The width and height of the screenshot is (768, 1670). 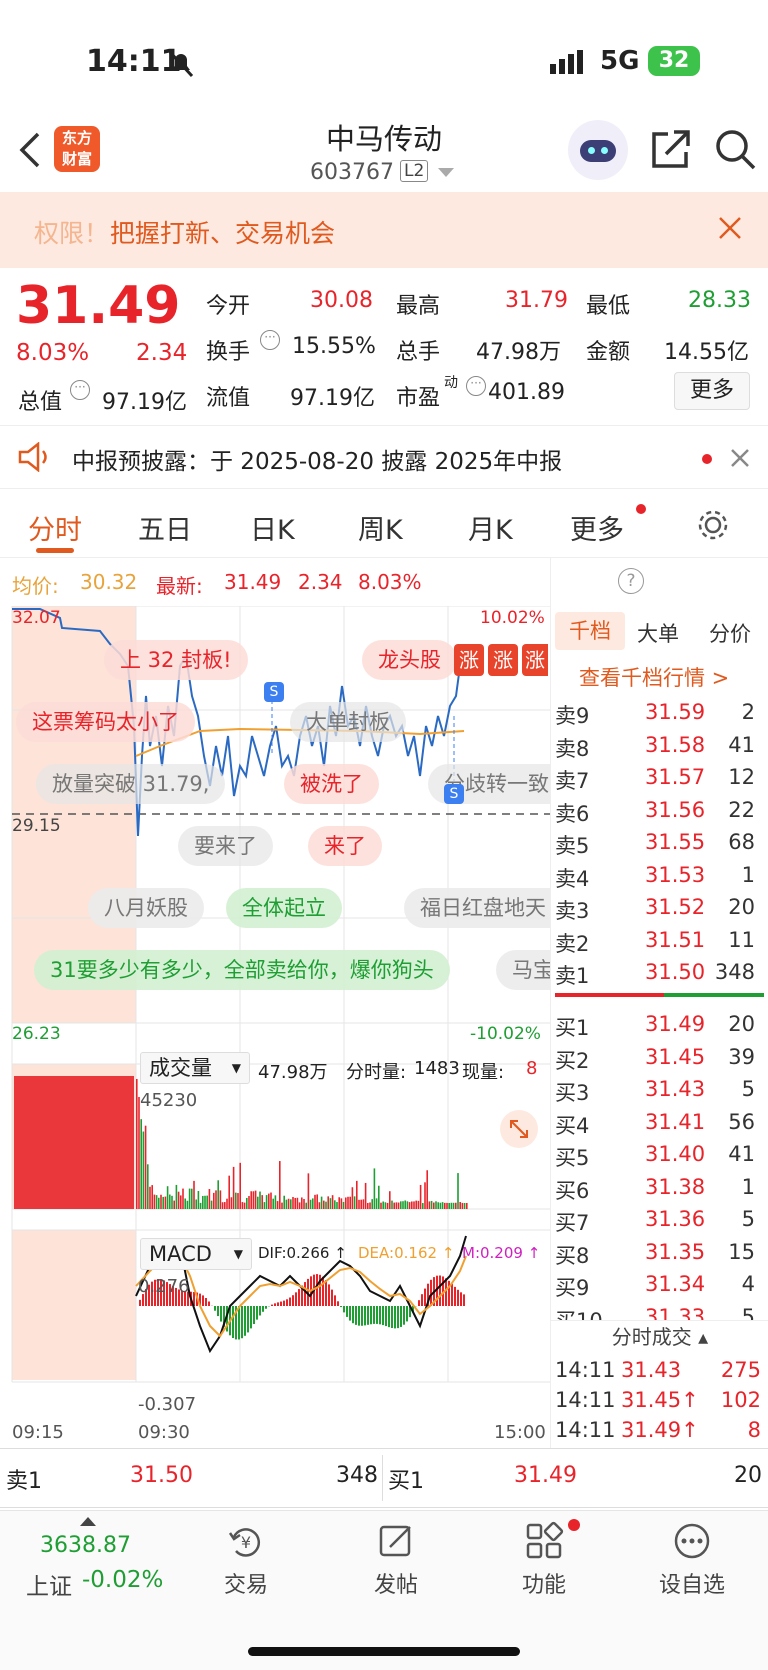 What do you see at coordinates (72, 233) in the screenshot?
I see `promo-faded-text: 权限！` at bounding box center [72, 233].